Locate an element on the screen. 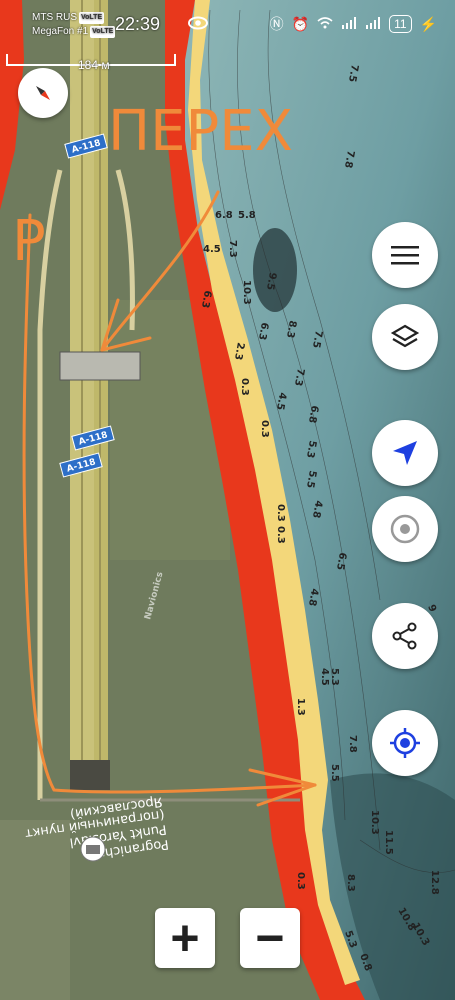 This screenshot has height=1000, width=455. depth-label: 6.8 is located at coordinates (224, 215).